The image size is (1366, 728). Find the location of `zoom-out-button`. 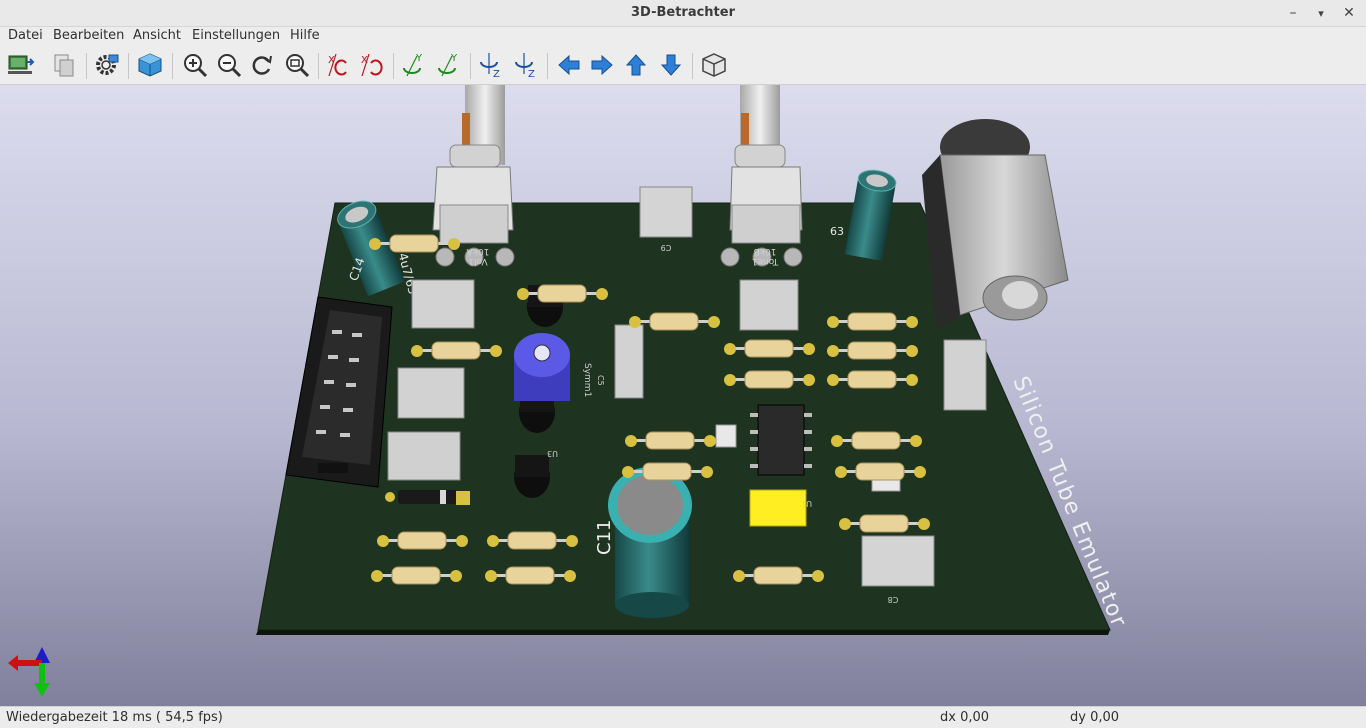

zoom-out-button is located at coordinates (229, 65).